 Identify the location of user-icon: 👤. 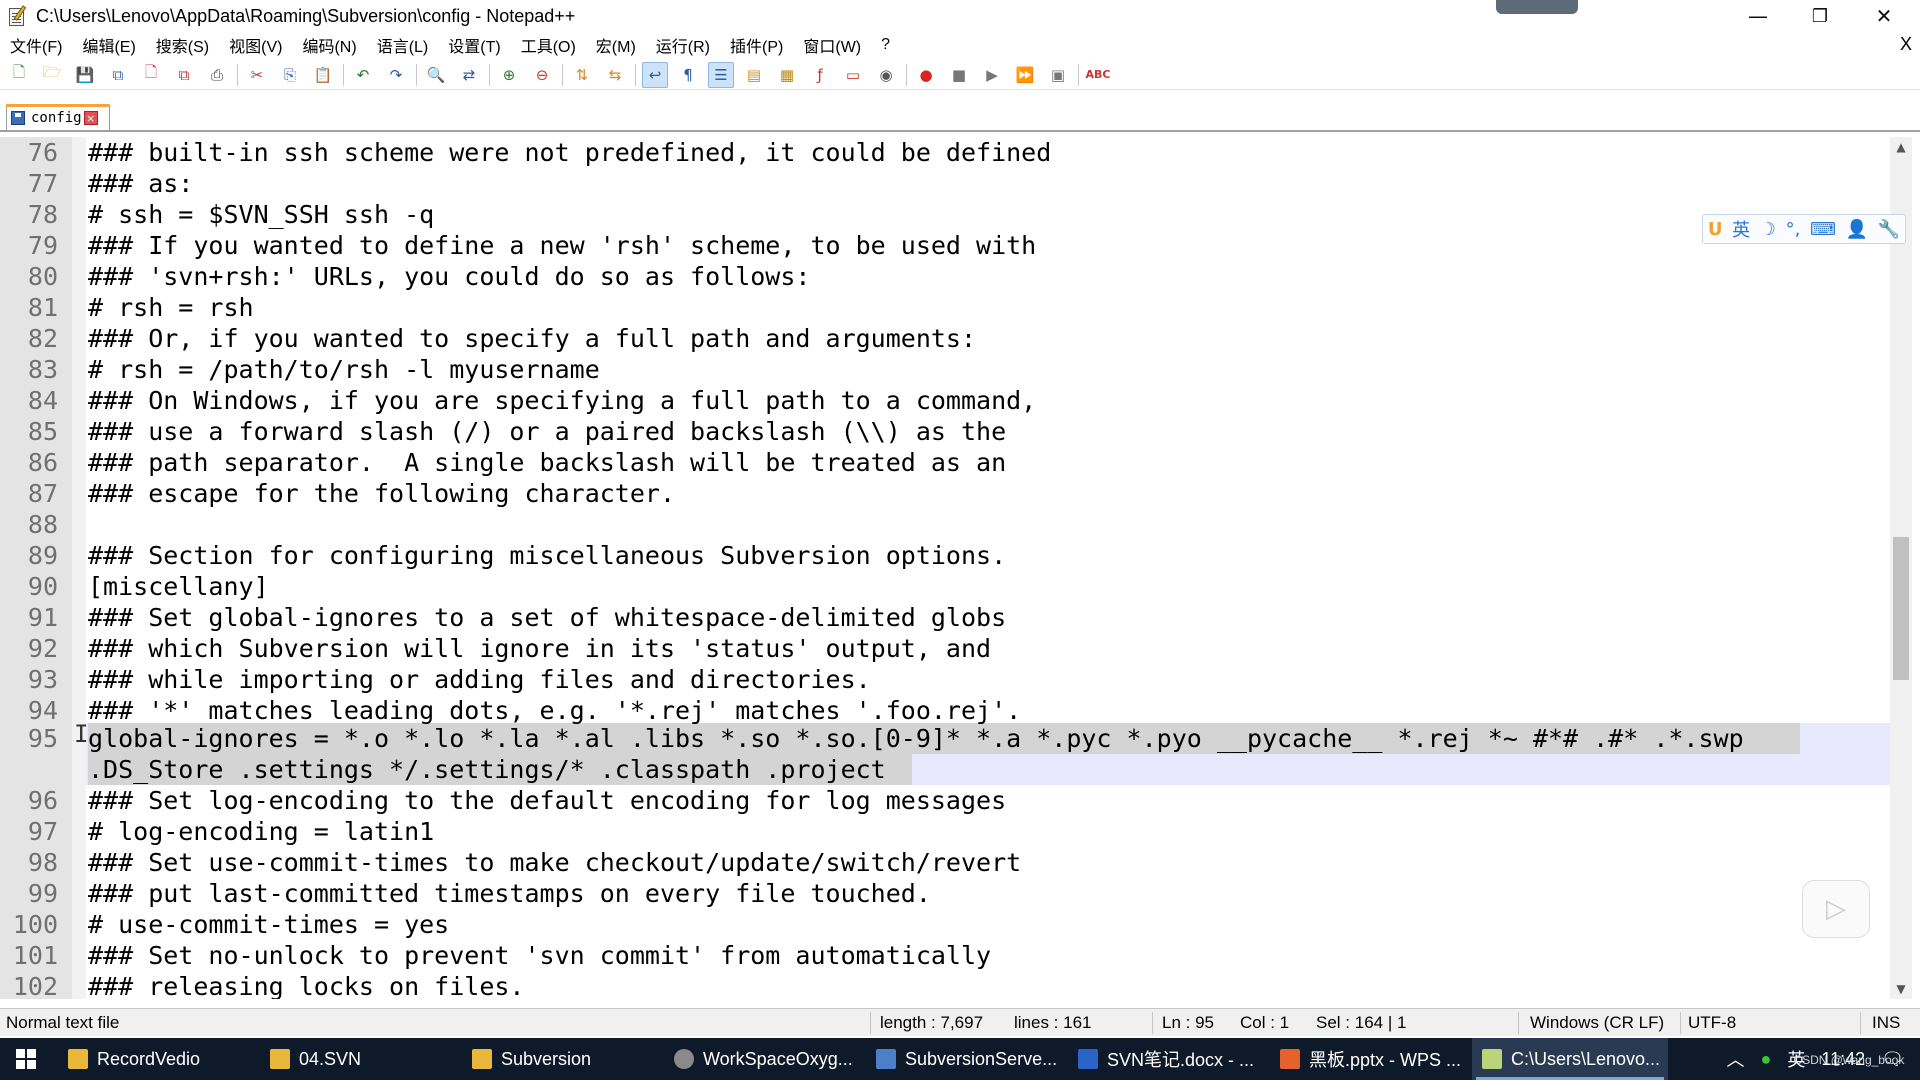
(1857, 229).